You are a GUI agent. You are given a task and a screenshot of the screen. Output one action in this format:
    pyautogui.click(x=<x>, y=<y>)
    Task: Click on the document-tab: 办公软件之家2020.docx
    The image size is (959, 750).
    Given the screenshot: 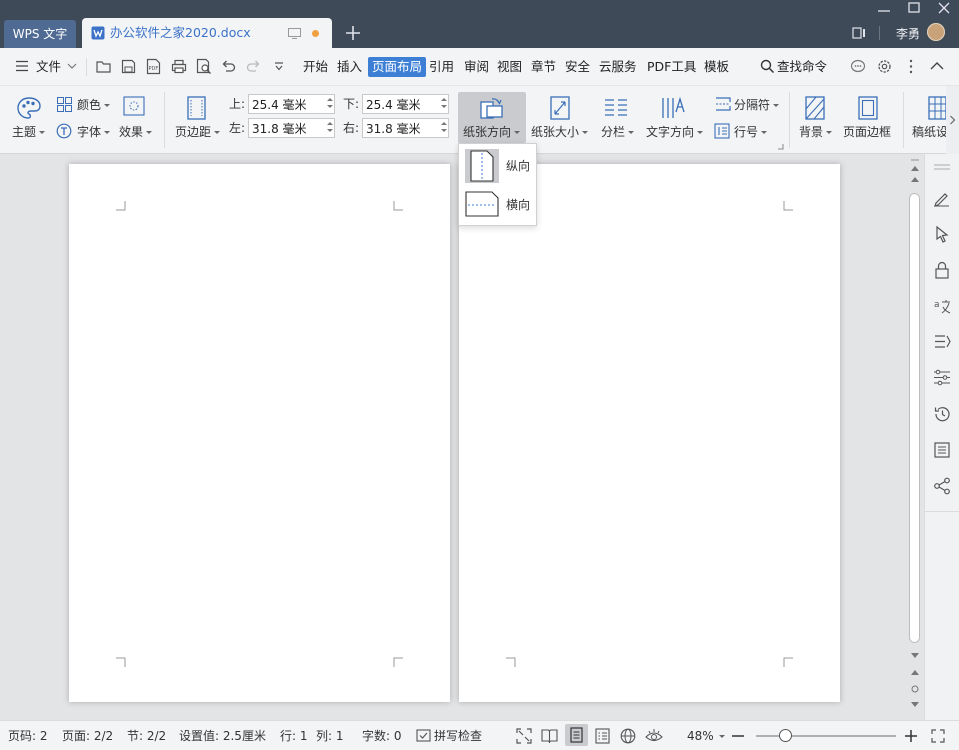 What is the action you would take?
    pyautogui.click(x=207, y=33)
    